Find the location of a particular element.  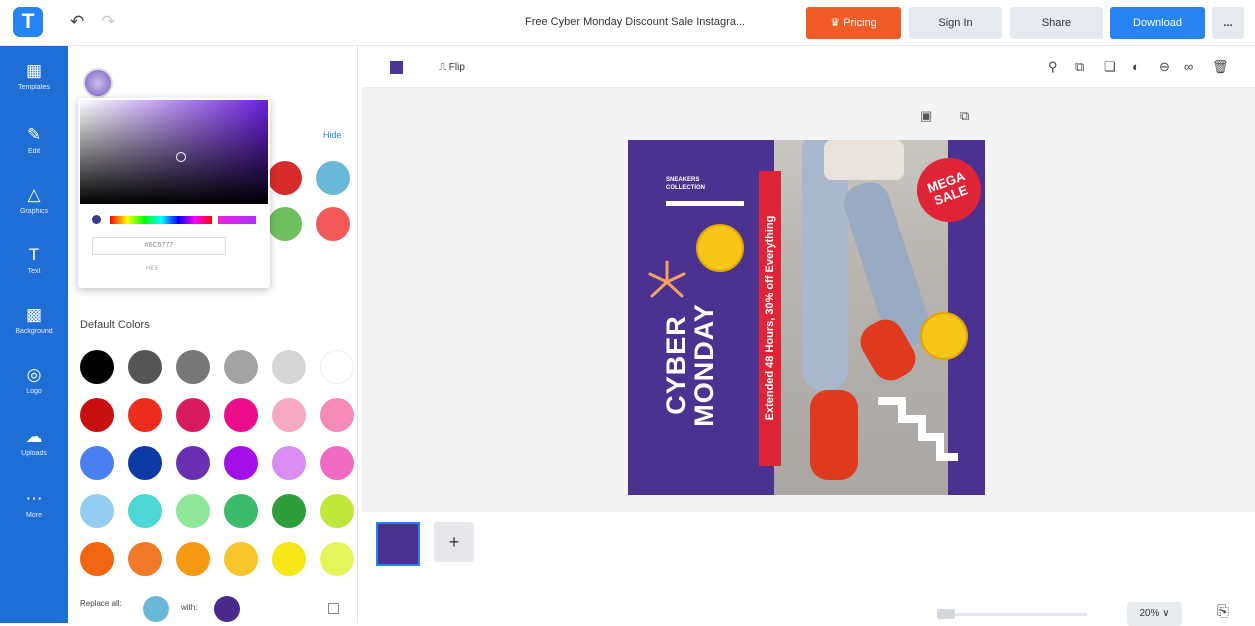

share-button: Share is located at coordinates (1056, 23).